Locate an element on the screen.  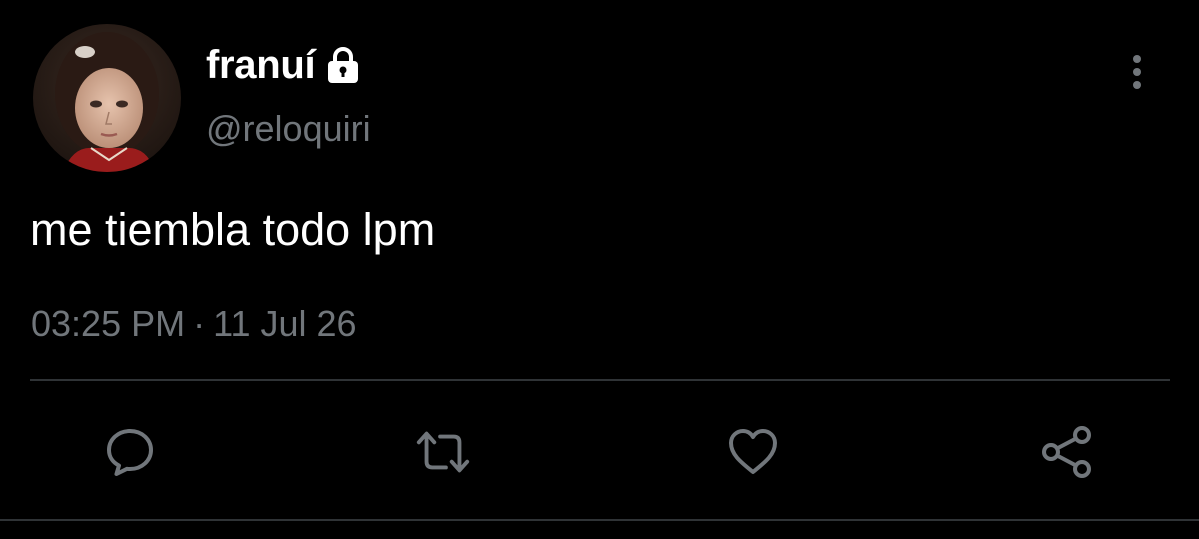
display-name-row: franuí is located at coordinates (284, 65).